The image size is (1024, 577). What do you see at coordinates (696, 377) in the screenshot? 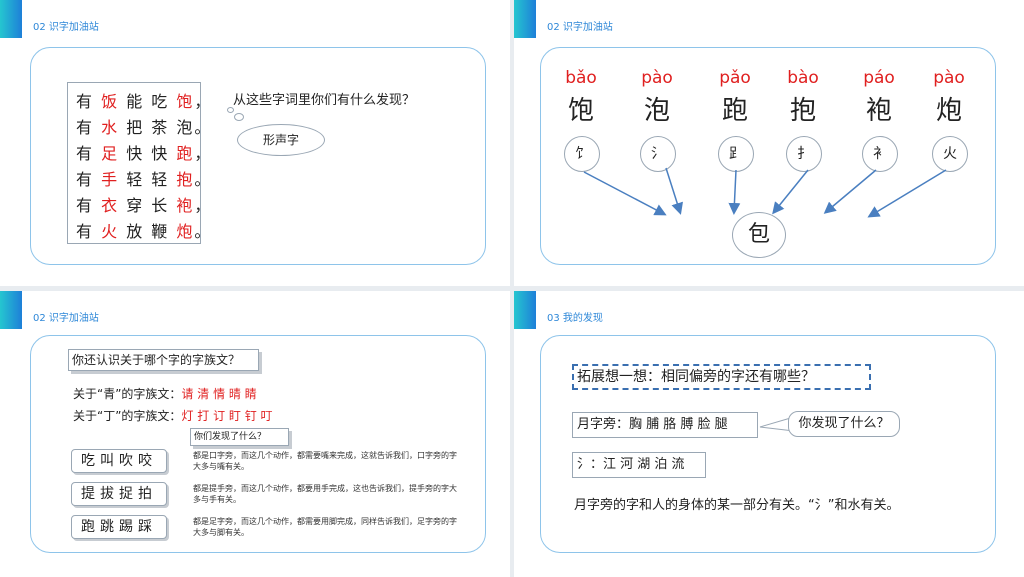
I see `heading-text: 拓展想一想：相同偏旁的字还有哪些？` at bounding box center [696, 377].